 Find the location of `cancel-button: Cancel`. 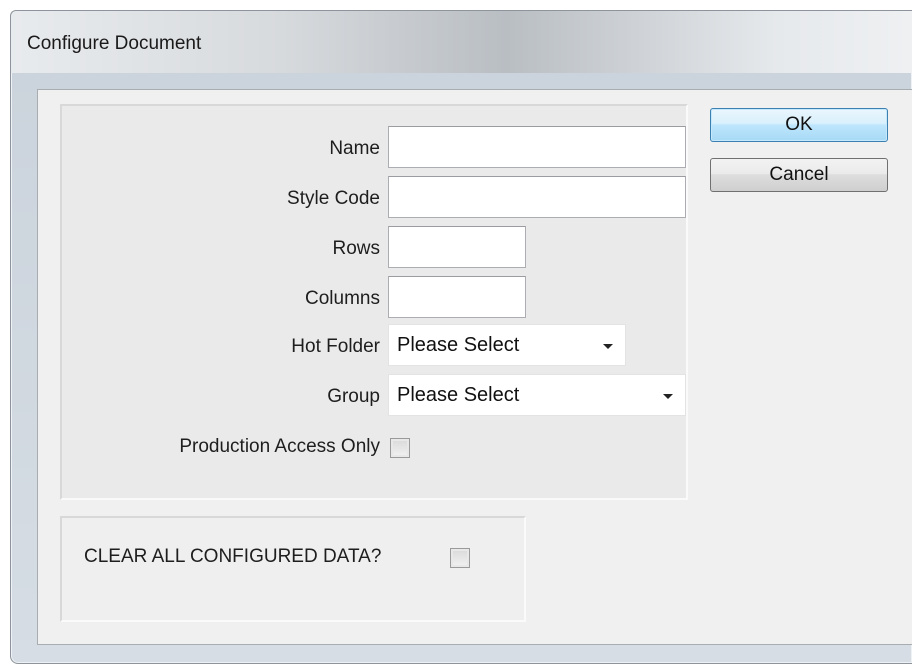

cancel-button: Cancel is located at coordinates (799, 175).